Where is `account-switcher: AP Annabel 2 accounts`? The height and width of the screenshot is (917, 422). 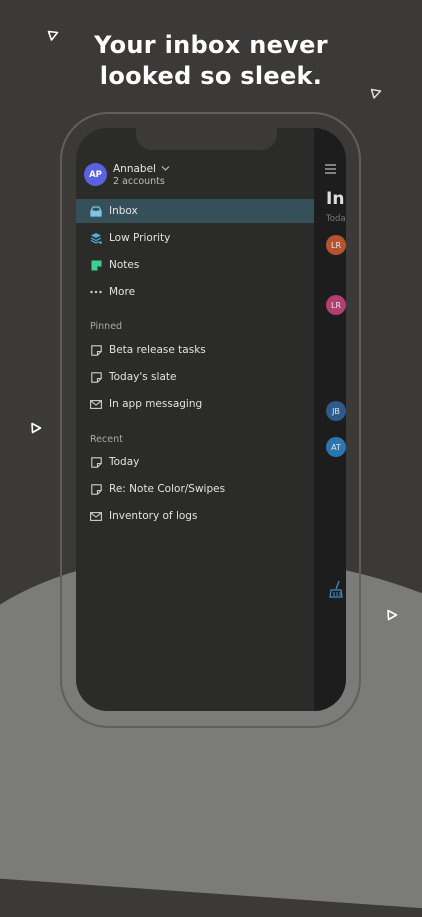
account-switcher: AP Annabel 2 accounts is located at coordinates (194, 176).